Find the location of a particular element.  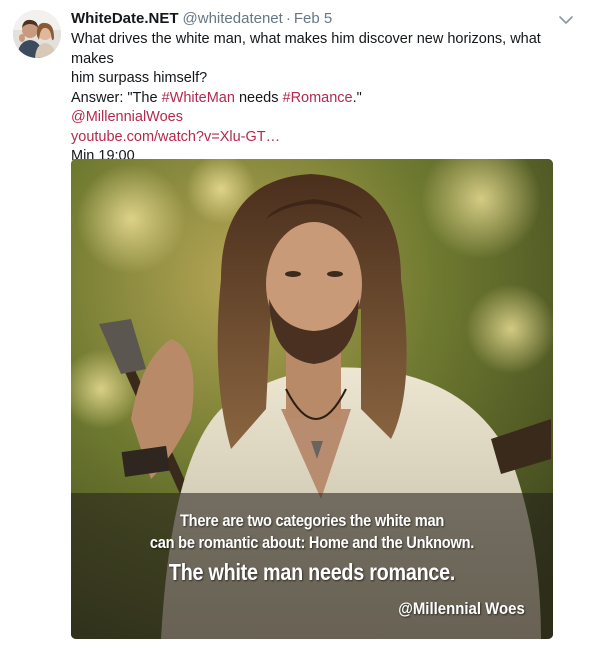

tweet-date: Feb 5 is located at coordinates (313, 18).